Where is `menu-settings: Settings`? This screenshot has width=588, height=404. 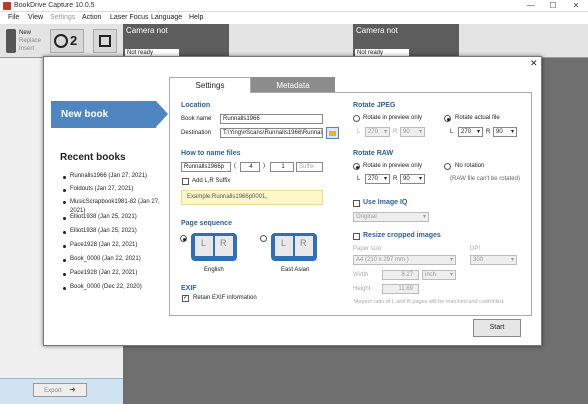 menu-settings: Settings is located at coordinates (62, 17).